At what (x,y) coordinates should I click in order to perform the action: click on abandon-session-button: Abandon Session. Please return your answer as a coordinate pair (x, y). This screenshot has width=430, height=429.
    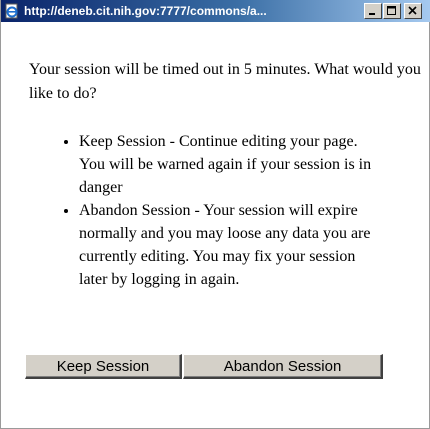
    Looking at the image, I should click on (283, 366).